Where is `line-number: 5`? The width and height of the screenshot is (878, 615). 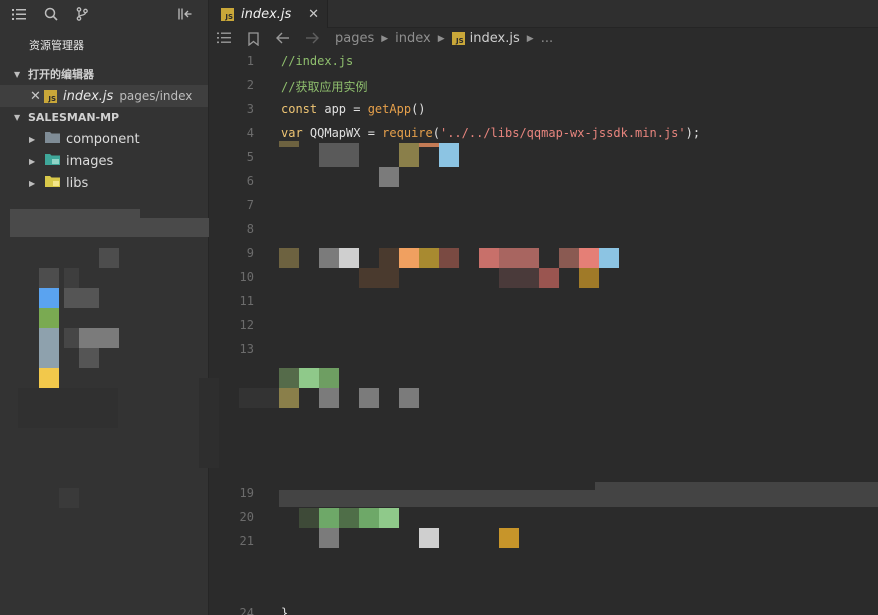
line-number: 5 is located at coordinates (250, 157).